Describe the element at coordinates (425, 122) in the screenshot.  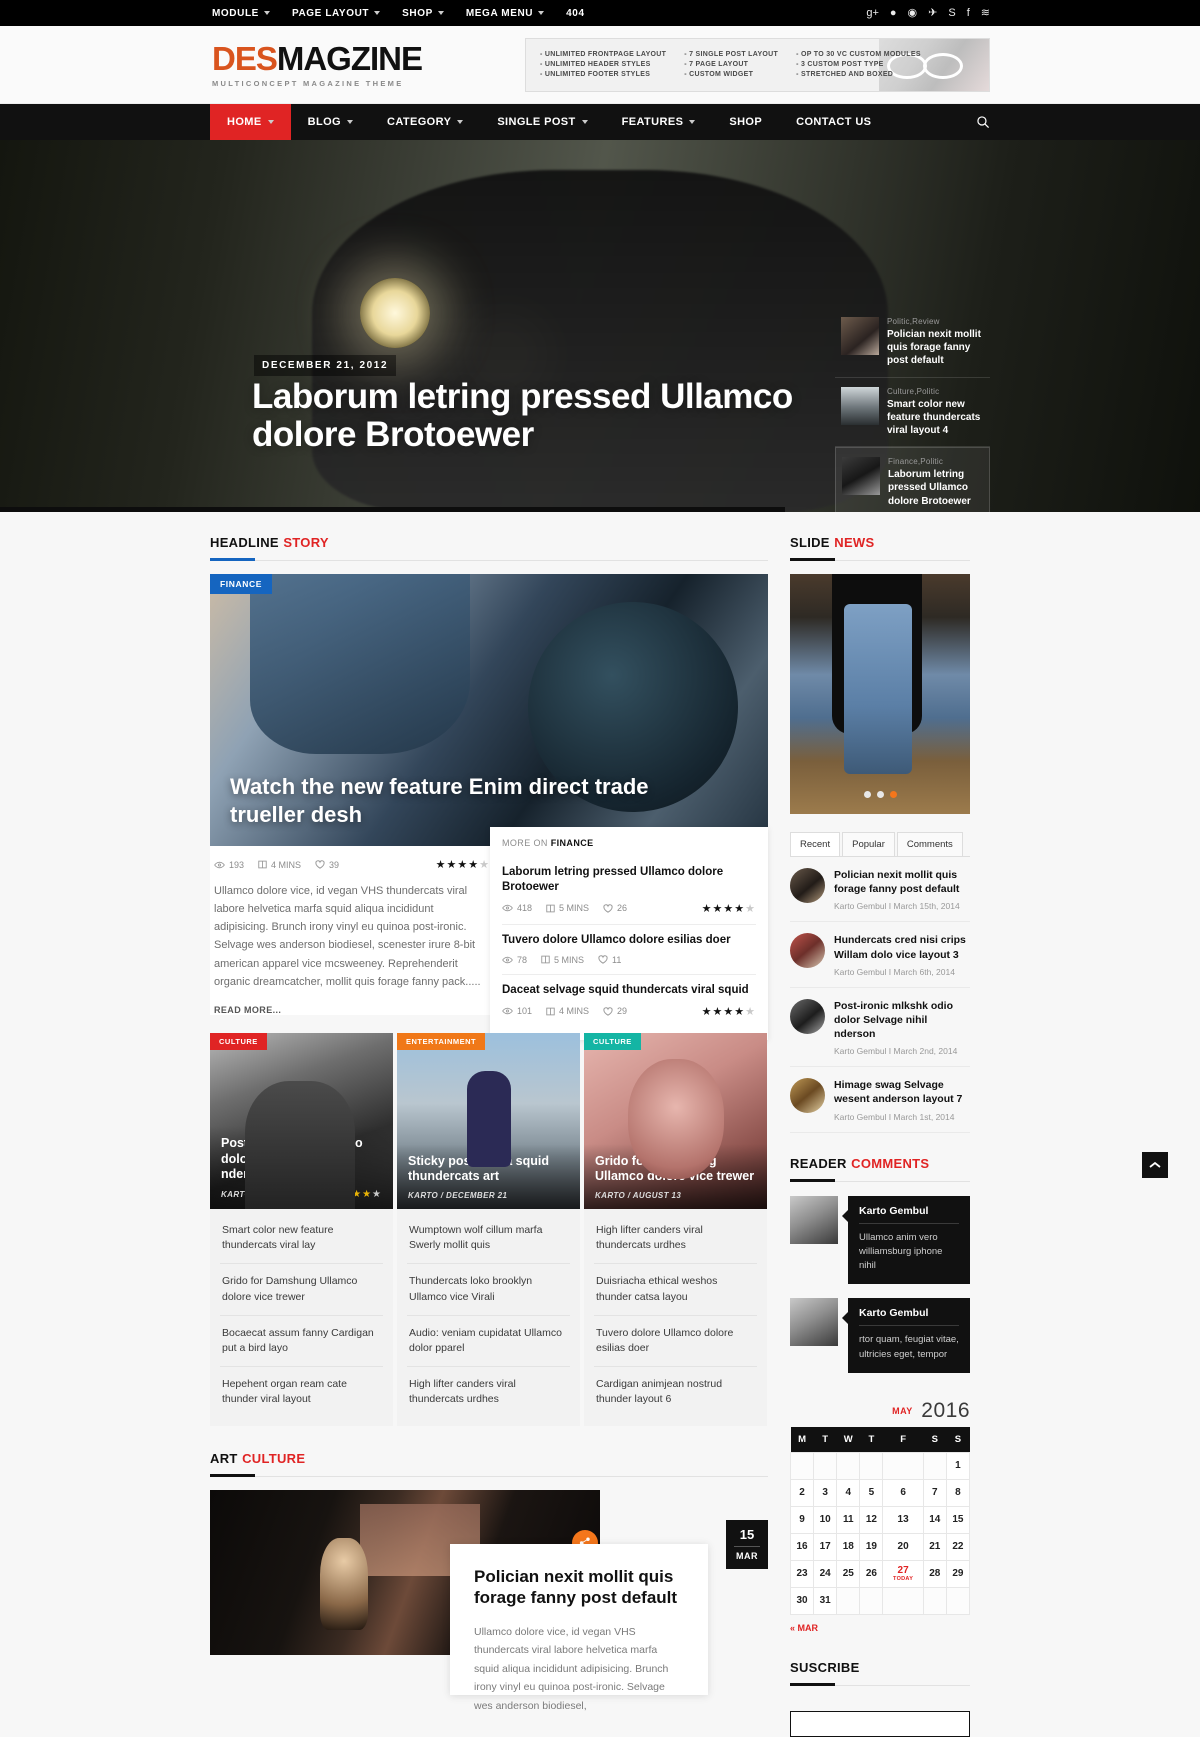
I see `nav-item-category: CATEGORY` at that location.